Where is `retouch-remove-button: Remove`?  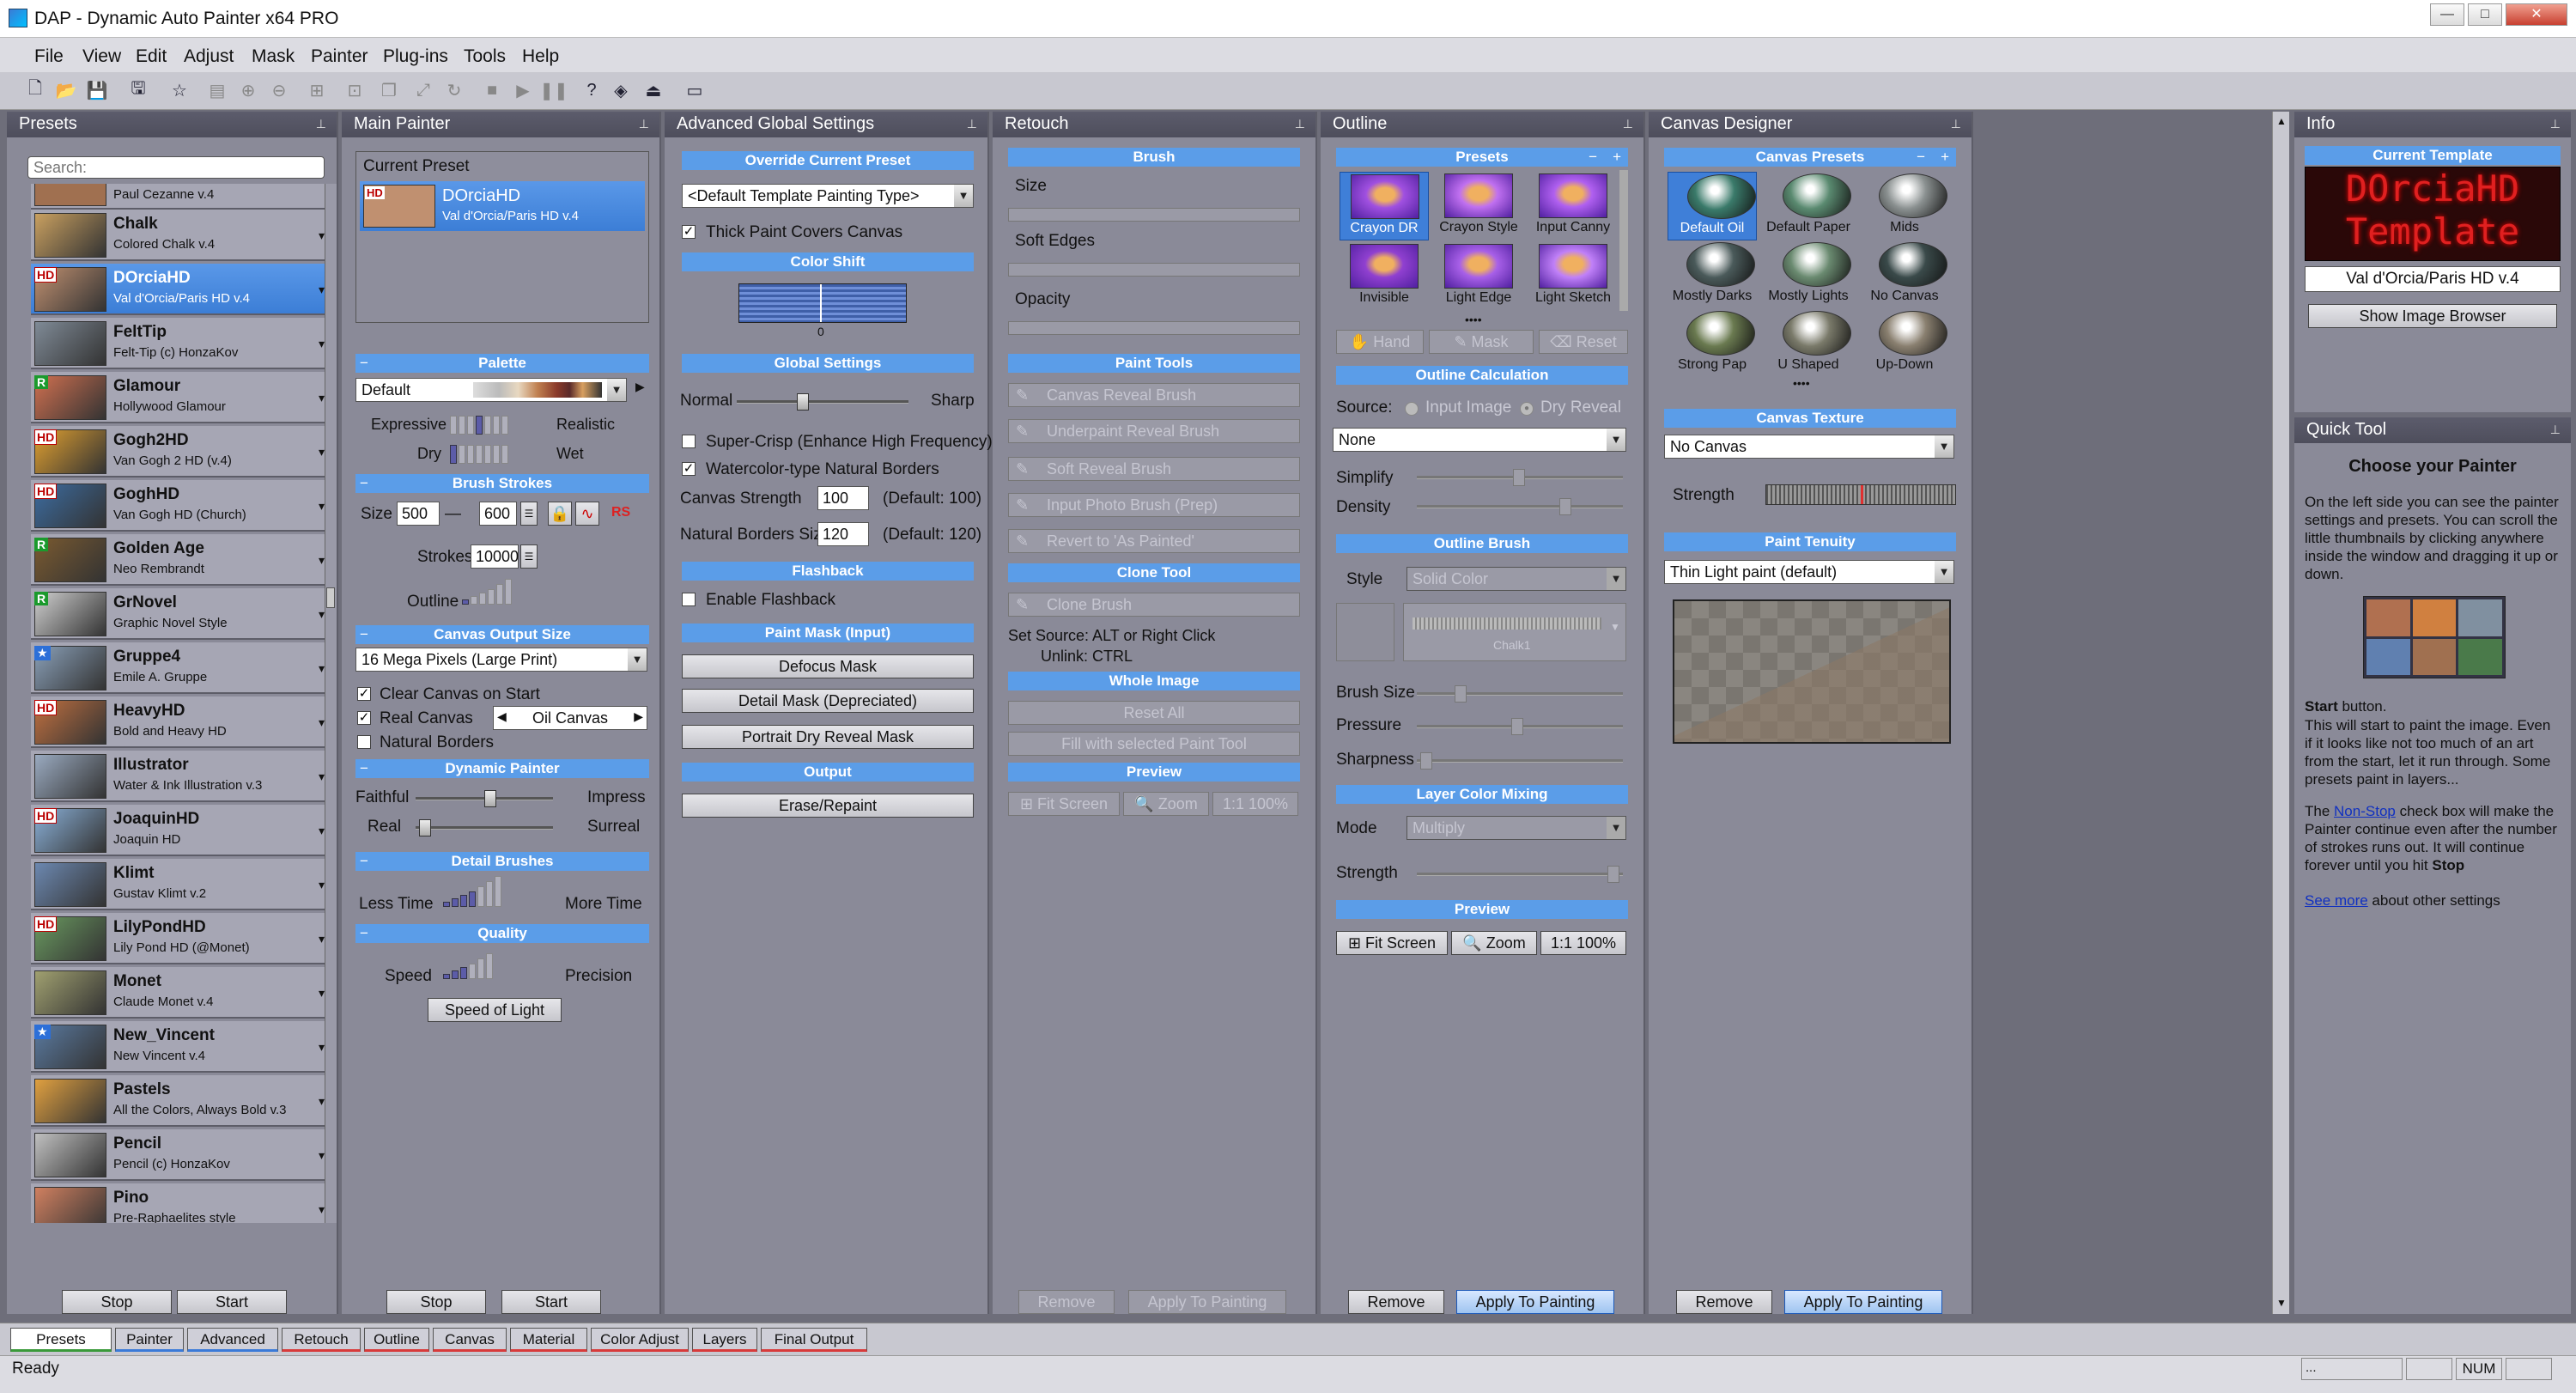
retouch-remove-button: Remove is located at coordinates (1067, 1302).